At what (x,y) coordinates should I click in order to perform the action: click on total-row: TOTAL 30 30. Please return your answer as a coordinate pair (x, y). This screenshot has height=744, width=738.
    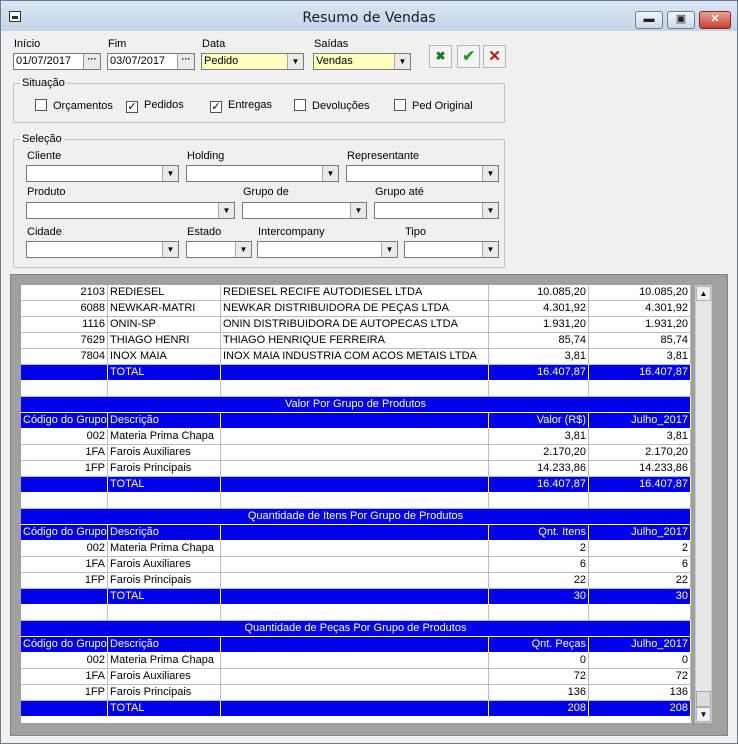
    Looking at the image, I should click on (356, 597).